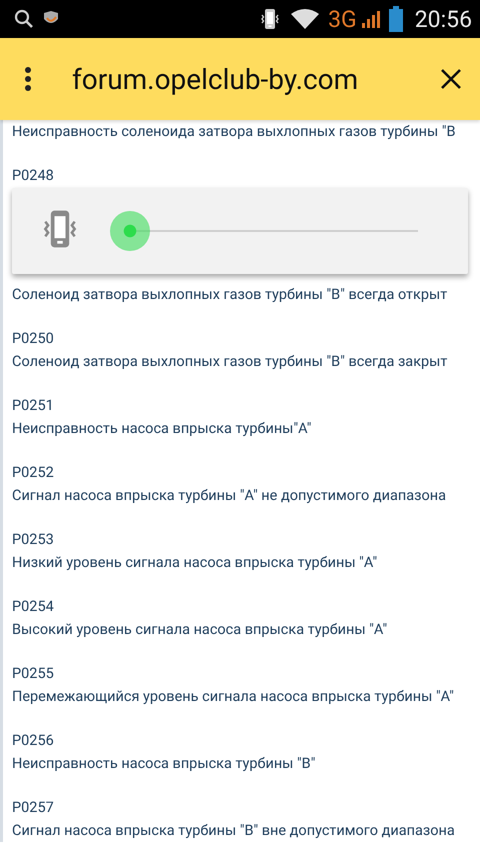 Image resolution: width=480 pixels, height=854 pixels. Describe the element at coordinates (200, 629) in the screenshot. I see `fault-description: Высокий уровень сигнала насоса впрыска турбины "A"` at that location.